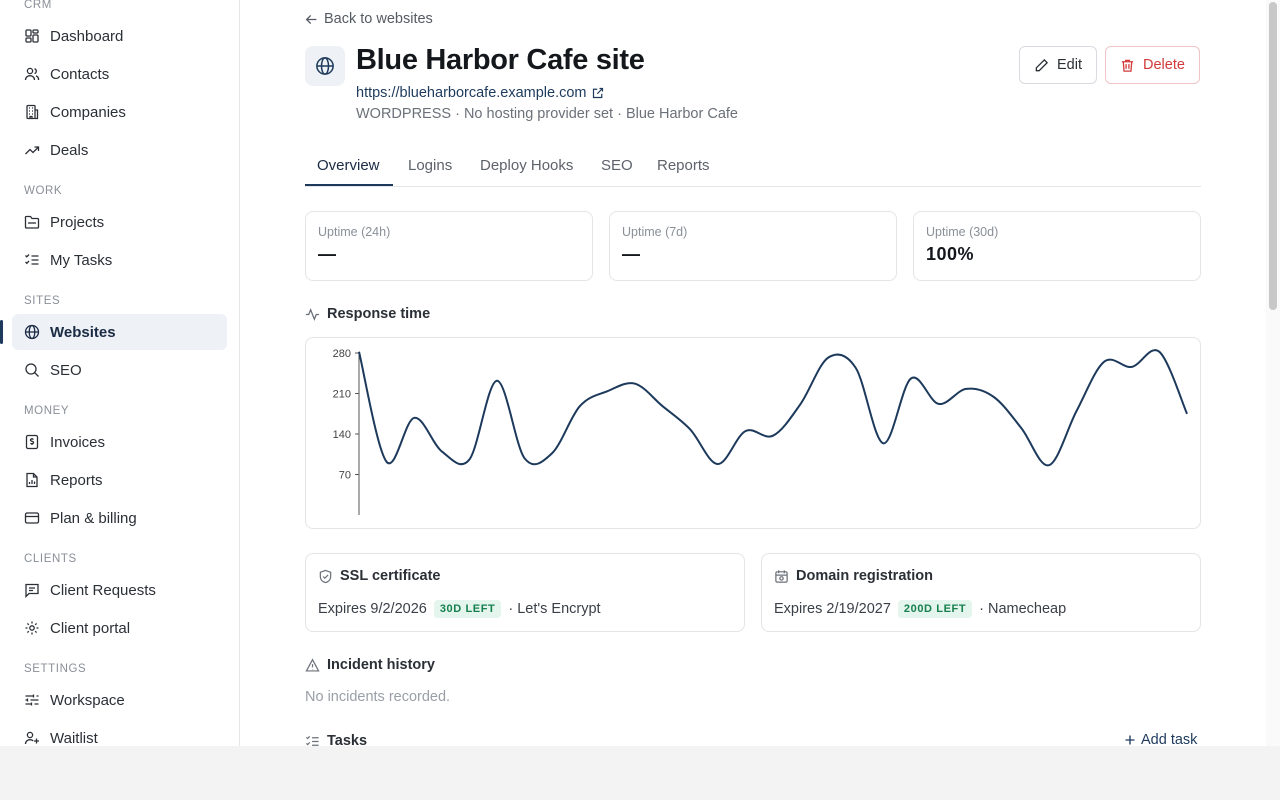  I want to click on domain-registrar: · Namecheap, so click(1023, 609).